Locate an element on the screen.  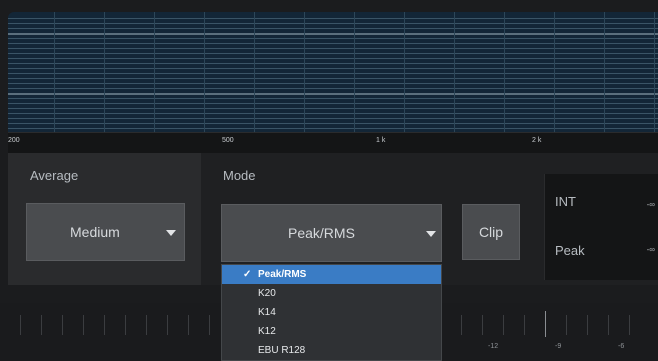
peak-value: -∞ is located at coordinates (650, 249).